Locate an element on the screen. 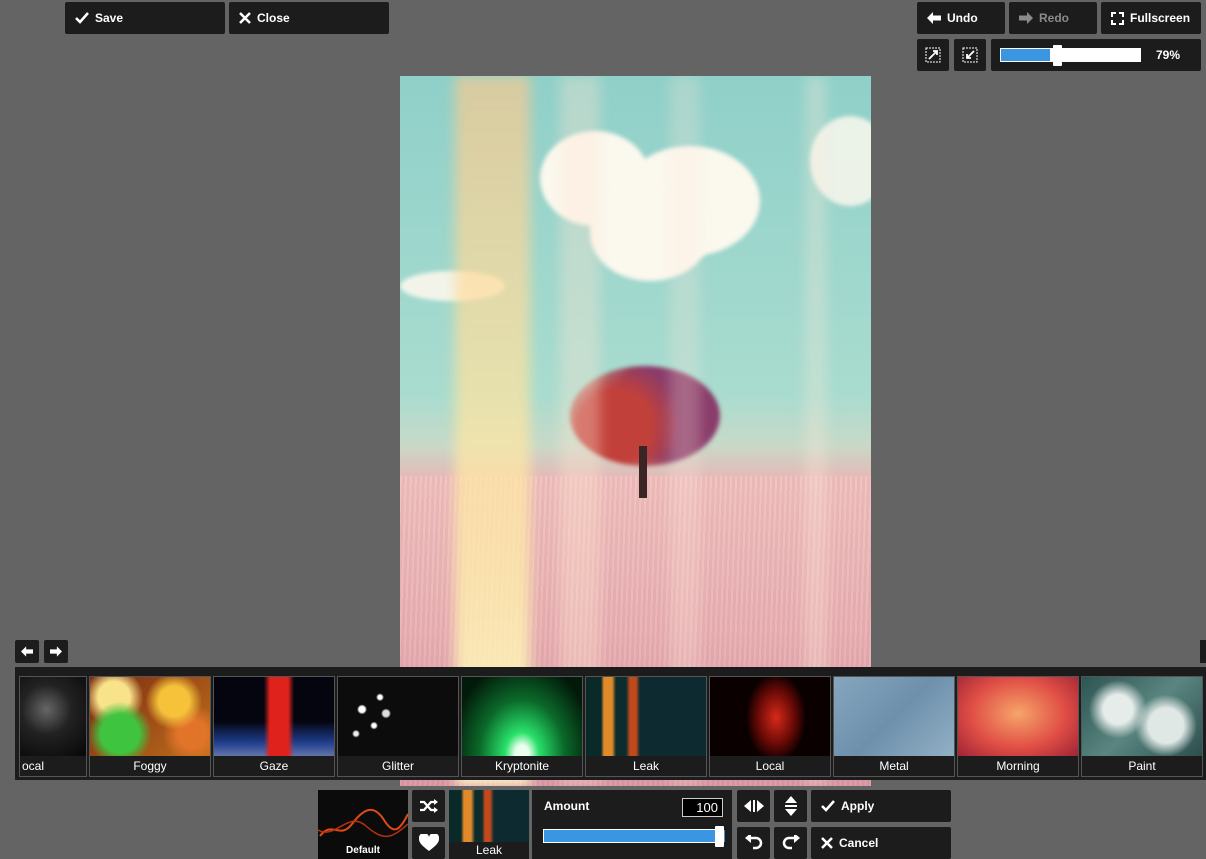 The image size is (1206, 859). filter-thumb-morning: Morning is located at coordinates (1018, 726).